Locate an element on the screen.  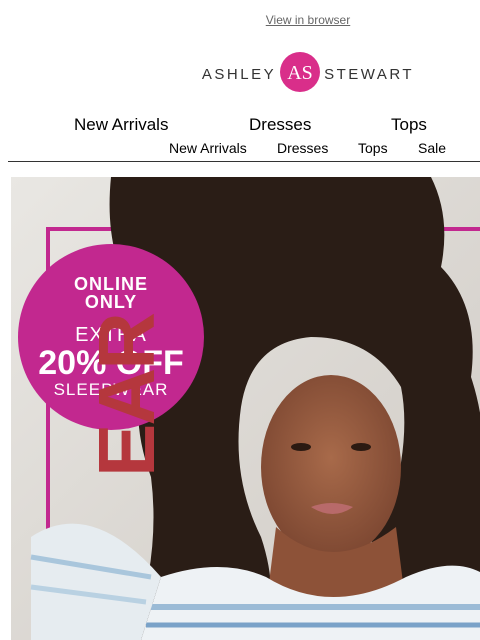
subnav-tops: Tops is located at coordinates (373, 148).